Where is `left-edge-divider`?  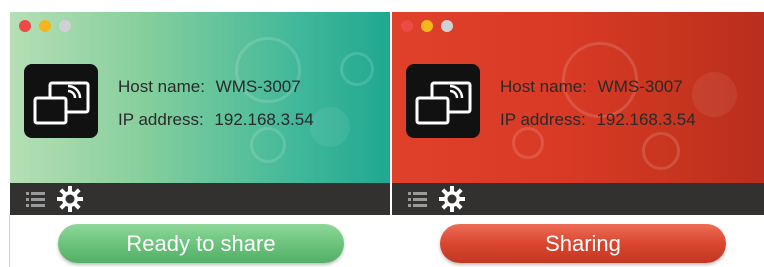
left-edge-divider is located at coordinates (9, 241).